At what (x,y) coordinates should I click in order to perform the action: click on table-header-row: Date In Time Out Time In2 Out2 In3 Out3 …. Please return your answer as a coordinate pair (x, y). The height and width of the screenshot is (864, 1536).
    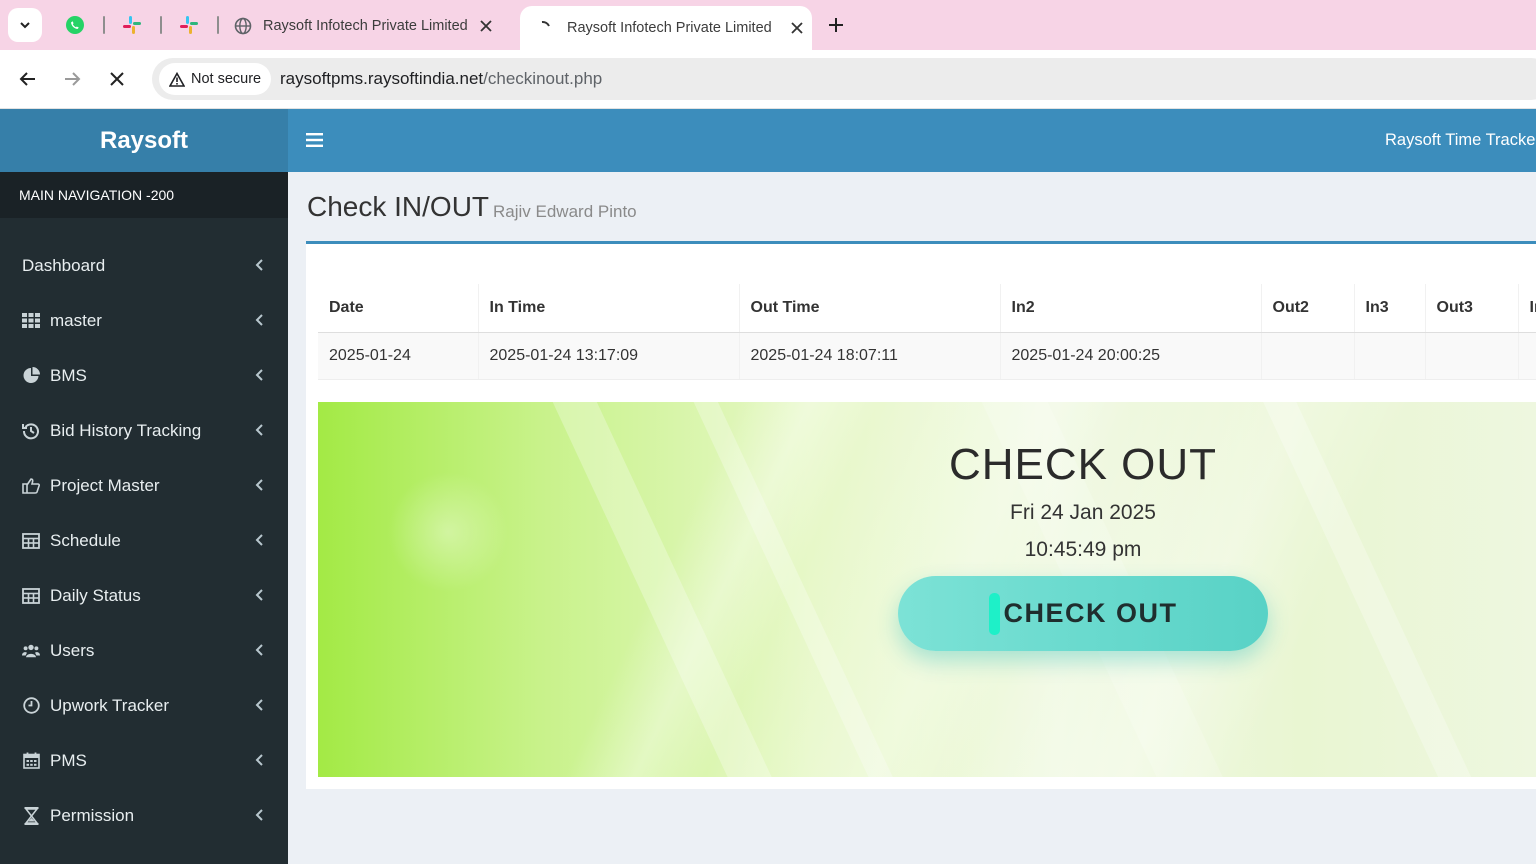
    Looking at the image, I should click on (927, 308).